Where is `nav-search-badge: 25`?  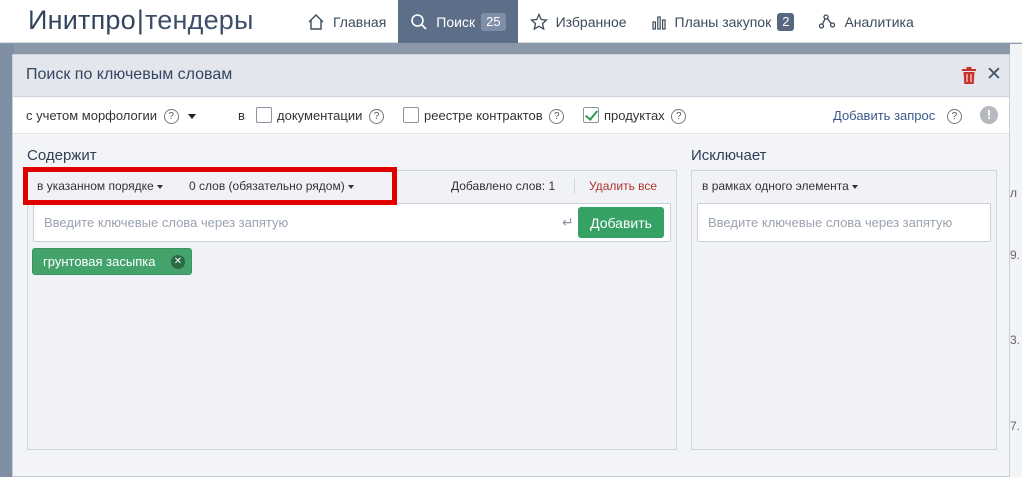 nav-search-badge: 25 is located at coordinates (493, 21).